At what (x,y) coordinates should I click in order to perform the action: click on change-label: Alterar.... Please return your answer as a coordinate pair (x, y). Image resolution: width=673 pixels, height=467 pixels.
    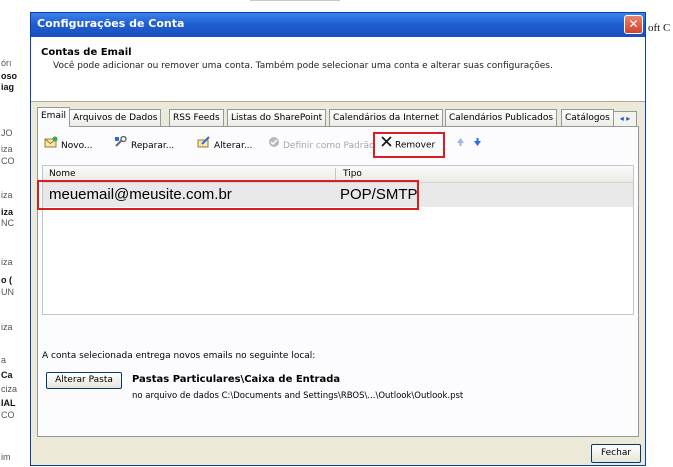
    Looking at the image, I should click on (233, 146).